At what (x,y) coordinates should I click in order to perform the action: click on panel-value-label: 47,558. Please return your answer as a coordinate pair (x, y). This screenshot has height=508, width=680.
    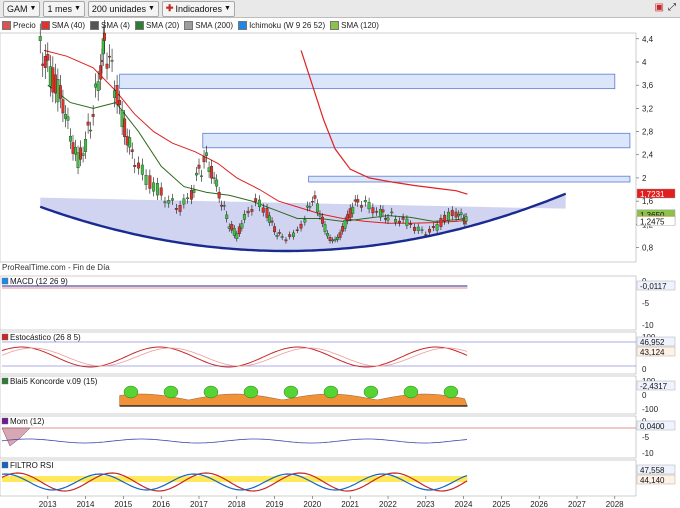
    Looking at the image, I should click on (652, 470).